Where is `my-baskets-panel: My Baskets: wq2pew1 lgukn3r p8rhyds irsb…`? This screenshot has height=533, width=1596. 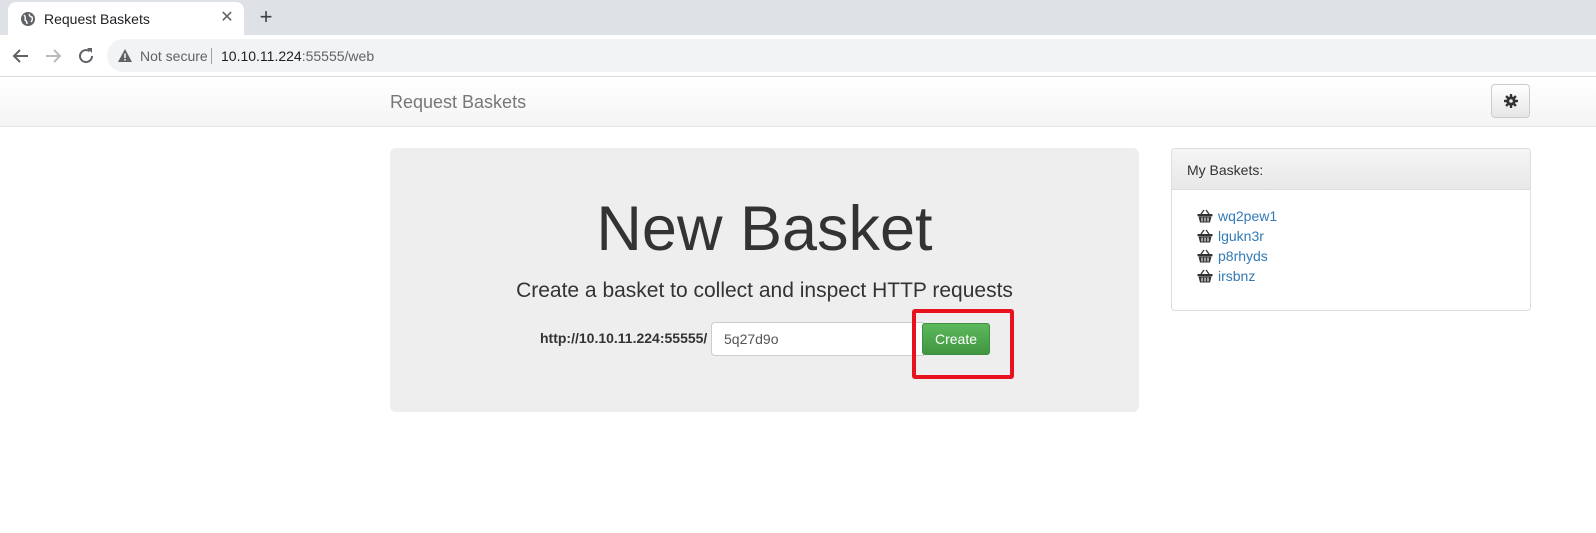
my-baskets-panel: My Baskets: wq2pew1 lgukn3r p8rhyds irsb… is located at coordinates (1351, 229).